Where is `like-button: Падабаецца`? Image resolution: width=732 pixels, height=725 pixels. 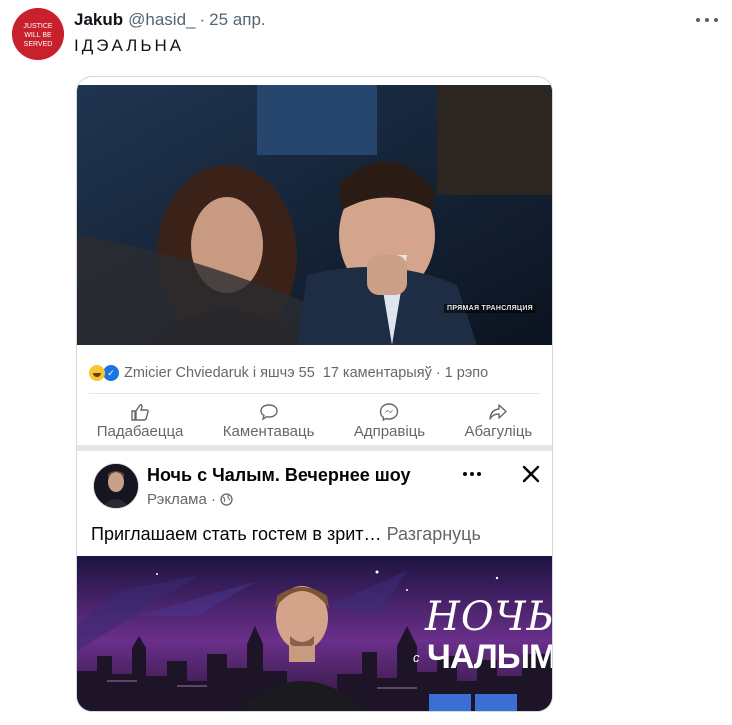 like-button: Падабаецца is located at coordinates (140, 421).